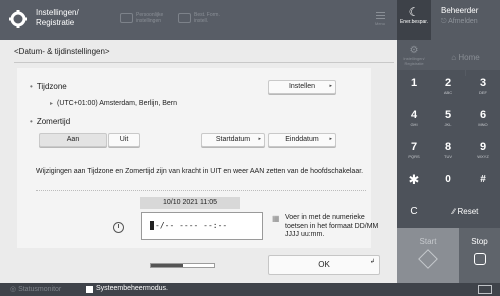 The width and height of the screenshot is (500, 296). What do you see at coordinates (414, 212) in the screenshot?
I see `key-clear: C` at bounding box center [414, 212].